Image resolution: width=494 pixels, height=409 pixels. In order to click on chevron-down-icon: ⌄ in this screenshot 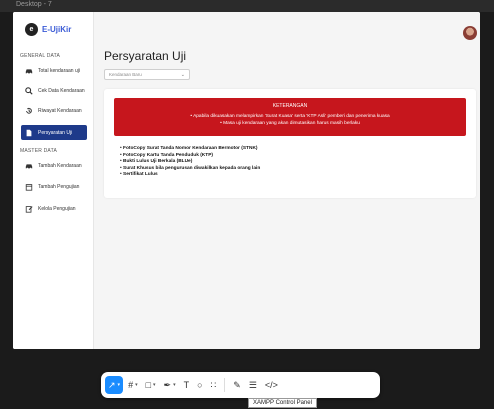, I will do `click(182, 75)`.